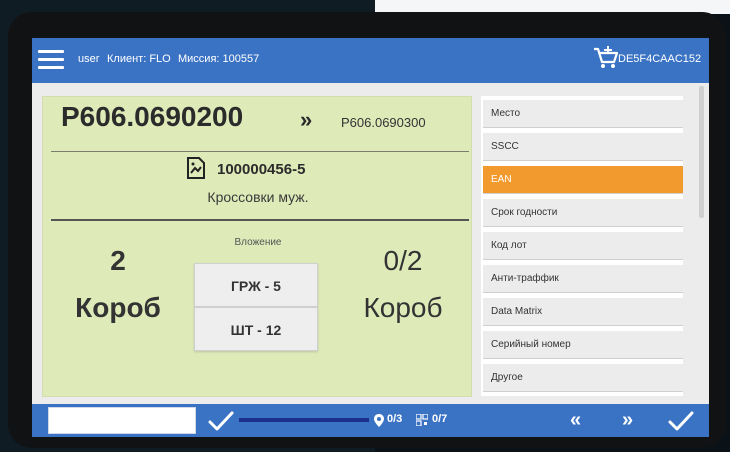  What do you see at coordinates (583, 312) in the screenshot?
I see `list-item-data-matrix: Data Matrix` at bounding box center [583, 312].